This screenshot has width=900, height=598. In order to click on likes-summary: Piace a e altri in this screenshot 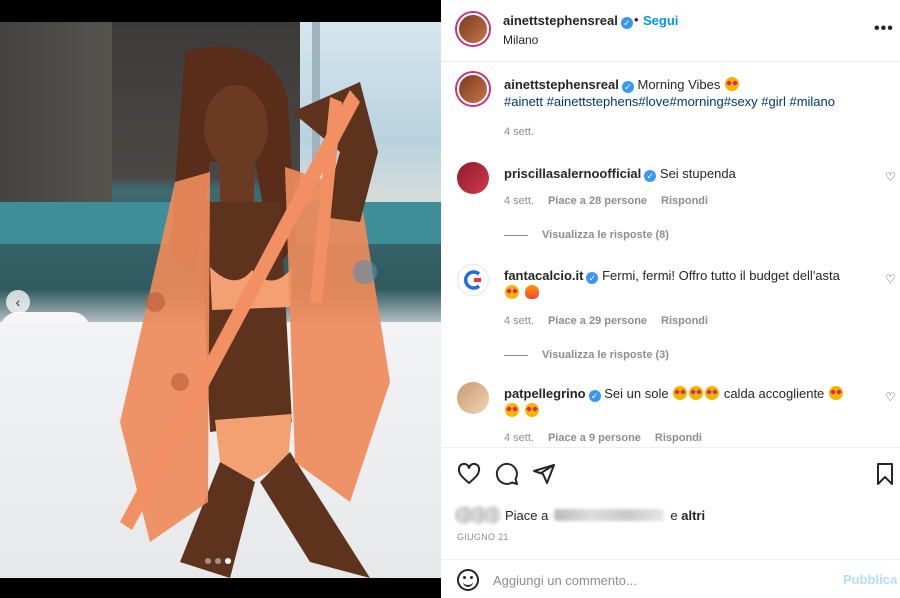, I will do `click(580, 515)`.